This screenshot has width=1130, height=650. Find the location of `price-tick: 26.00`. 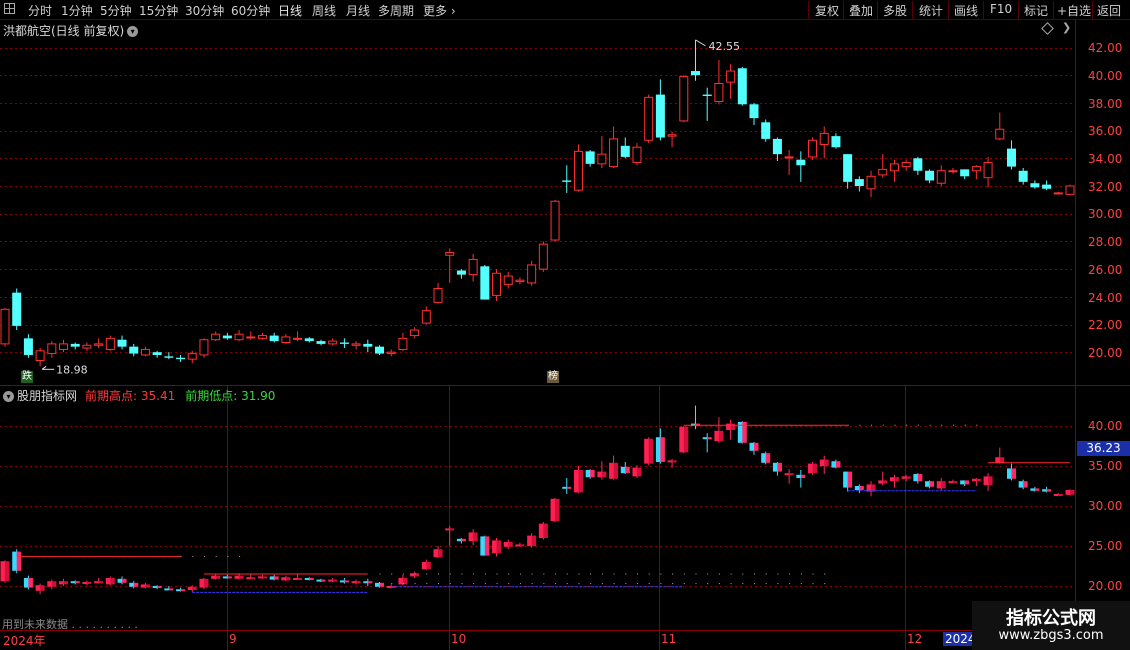

price-tick: 26.00 is located at coordinates (1105, 270).